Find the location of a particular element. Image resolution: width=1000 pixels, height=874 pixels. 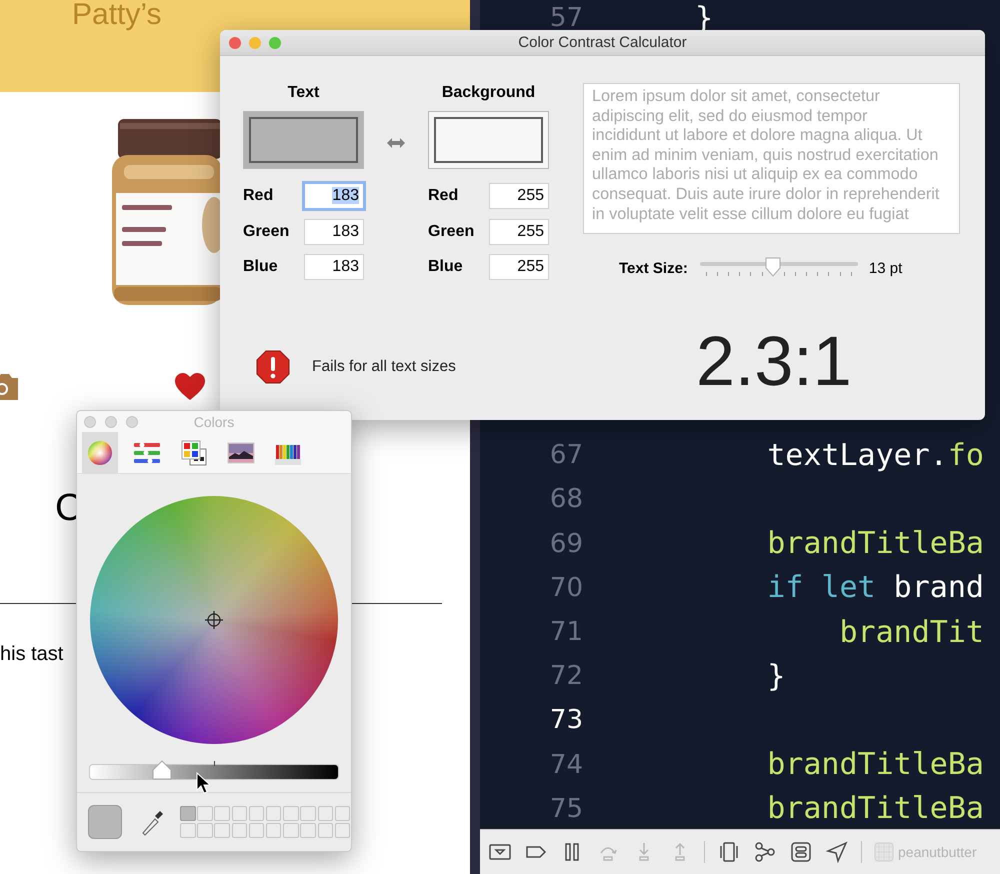

column-heading: Text is located at coordinates (304, 93).